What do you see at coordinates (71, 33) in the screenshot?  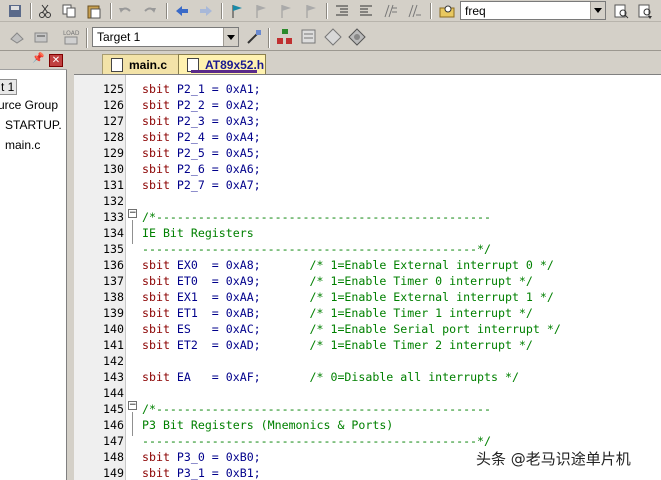 I see `svg-text: LOAD` at bounding box center [71, 33].